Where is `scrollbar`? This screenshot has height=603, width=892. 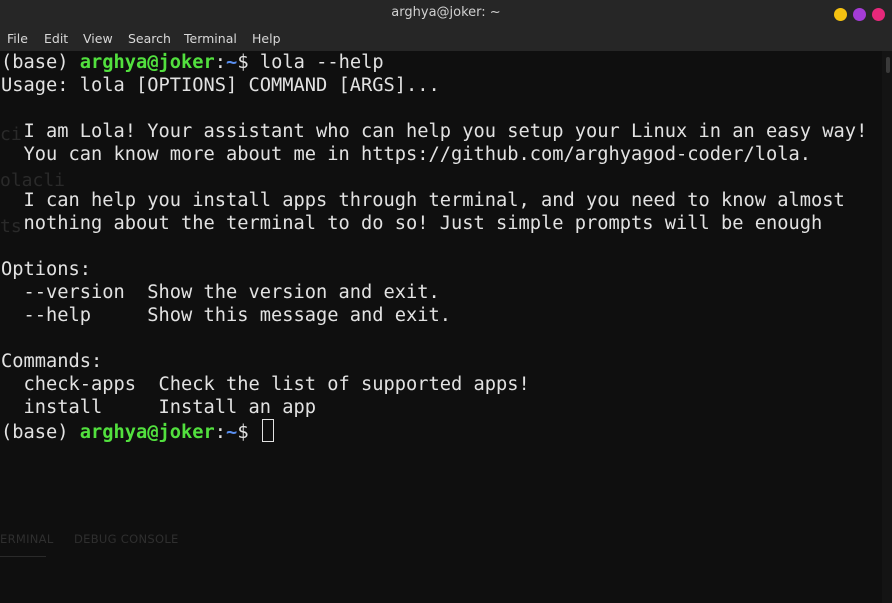 scrollbar is located at coordinates (887, 327).